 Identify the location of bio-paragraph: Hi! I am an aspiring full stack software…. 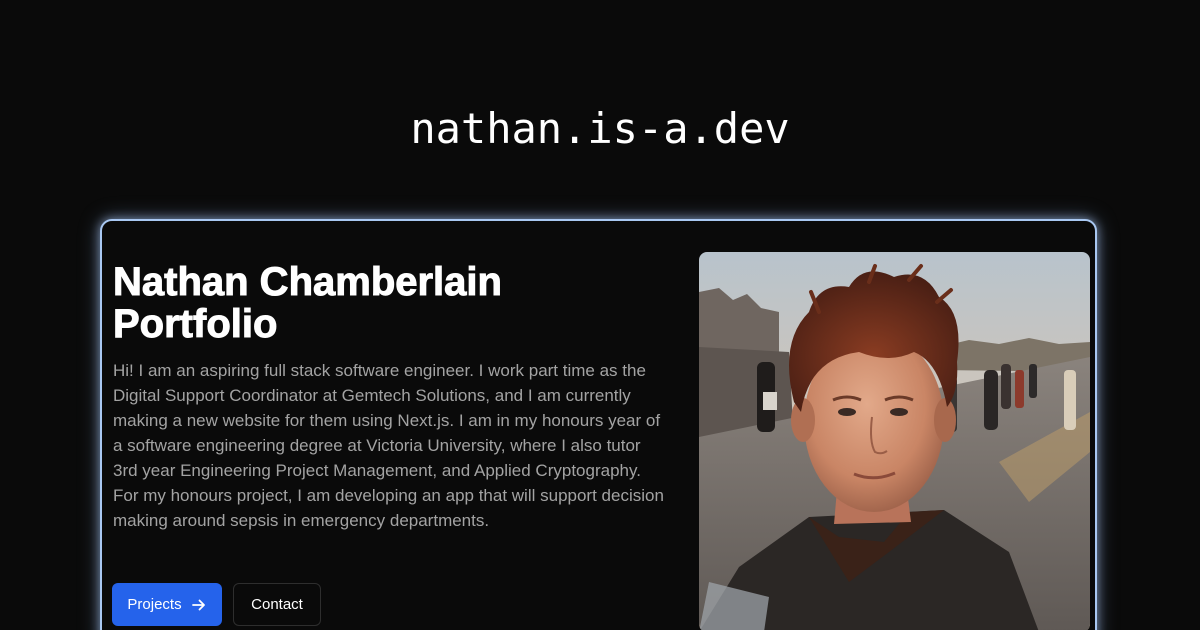
(388, 445).